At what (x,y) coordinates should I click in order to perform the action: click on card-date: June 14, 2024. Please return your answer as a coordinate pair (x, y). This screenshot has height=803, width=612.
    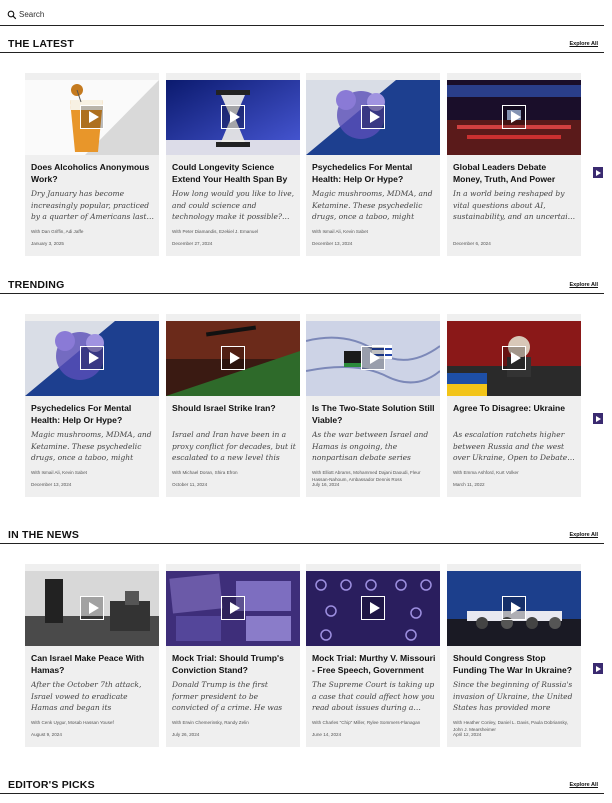
    Looking at the image, I should click on (327, 734).